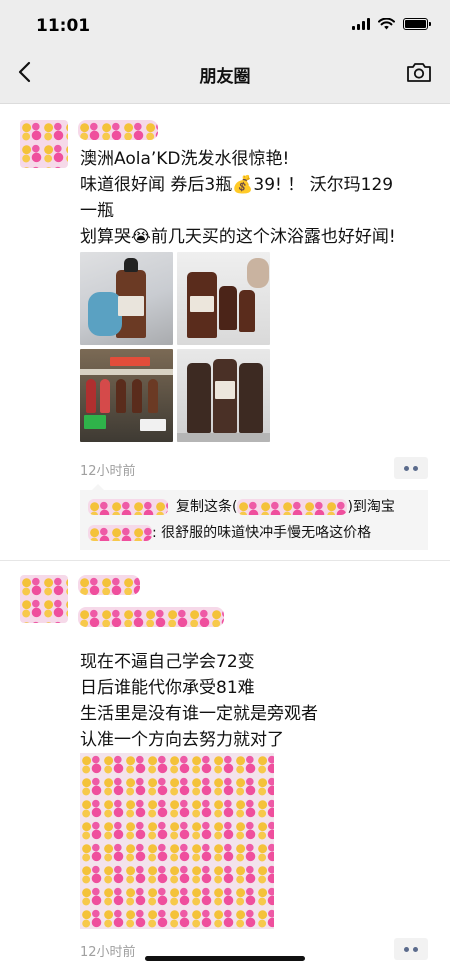 This screenshot has width=450, height=973. I want to click on comment-item: 复制这条( )到淘宝, so click(254, 507).